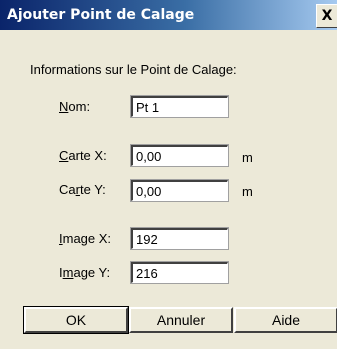  I want to click on map-y-unit: m, so click(247, 191).